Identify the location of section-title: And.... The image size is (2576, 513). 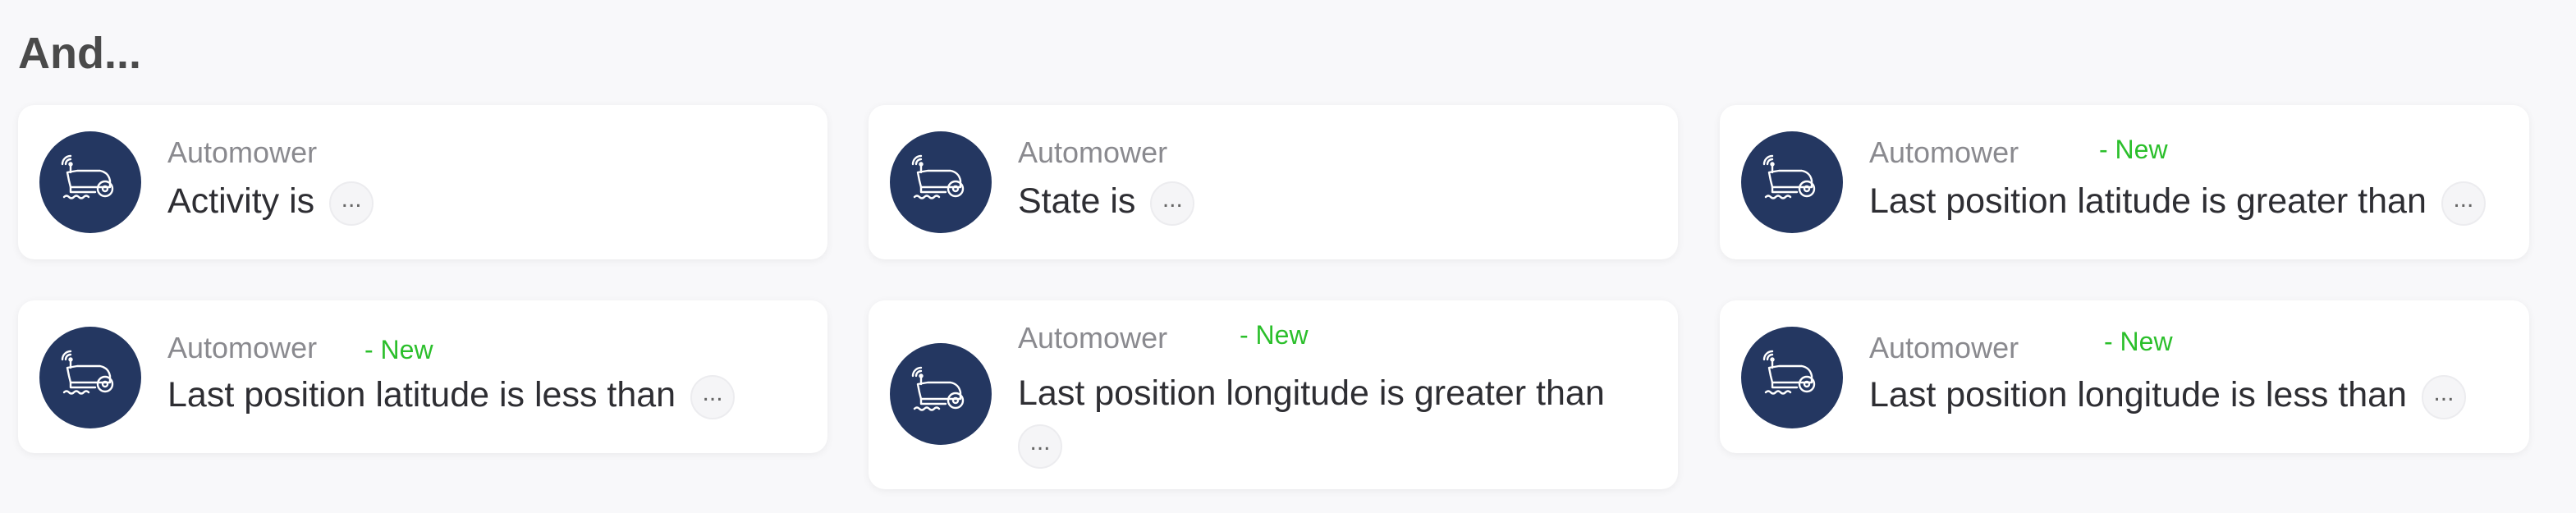
(79, 53).